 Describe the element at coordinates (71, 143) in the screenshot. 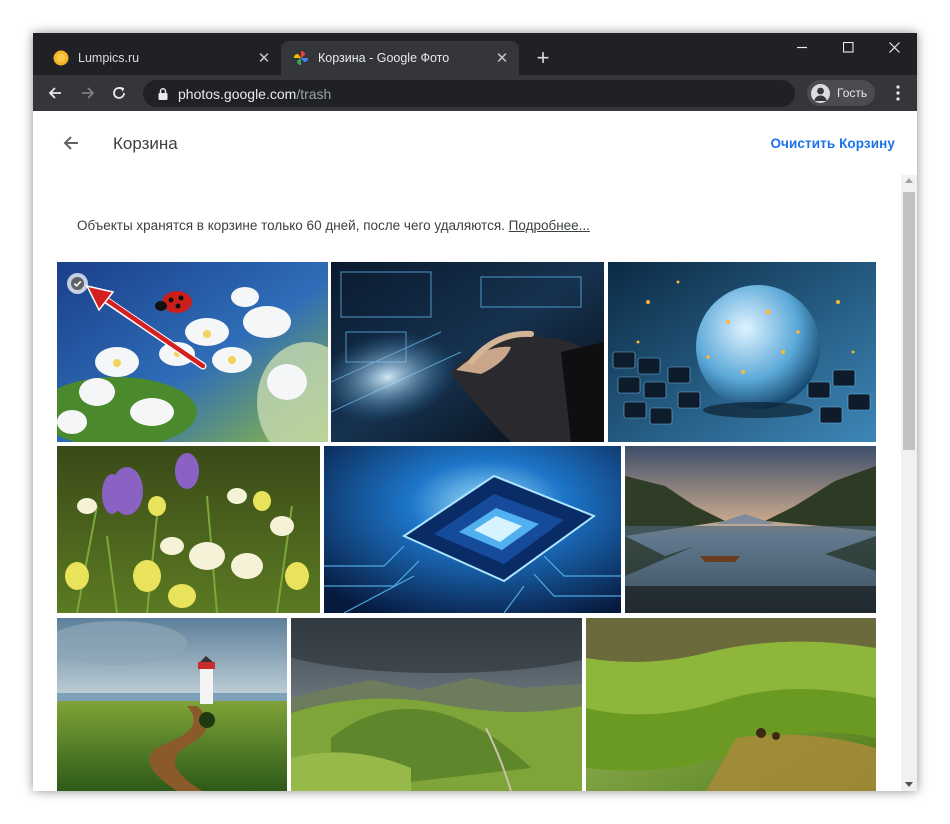

I see `back-arrow-icon` at that location.